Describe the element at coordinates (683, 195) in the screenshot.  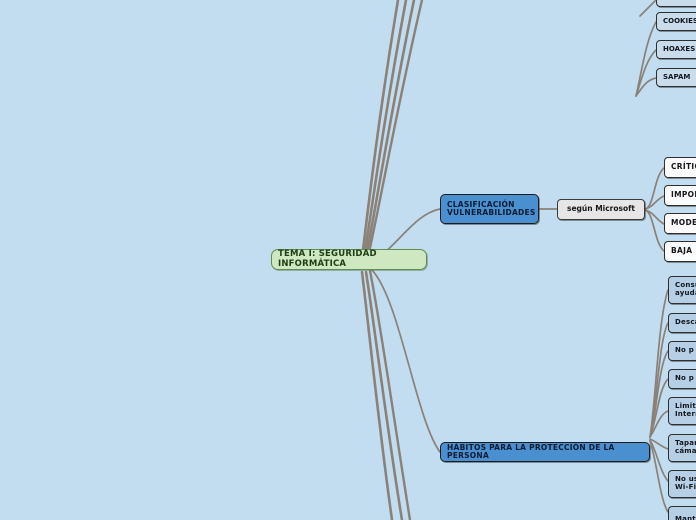
I see `severity-node-importante-label: IMPORTANTE` at that location.